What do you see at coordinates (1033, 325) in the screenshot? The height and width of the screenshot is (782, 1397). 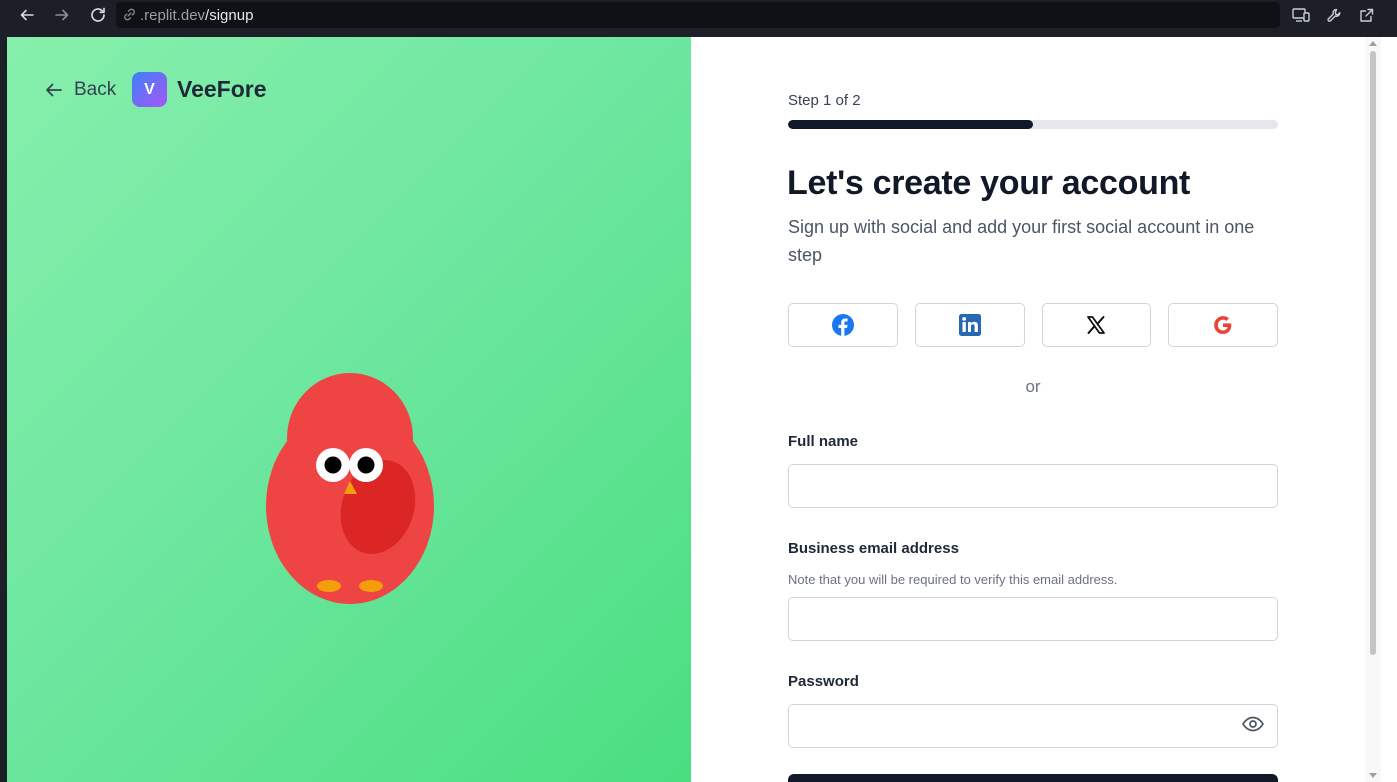 I see `social-signup-buttons` at bounding box center [1033, 325].